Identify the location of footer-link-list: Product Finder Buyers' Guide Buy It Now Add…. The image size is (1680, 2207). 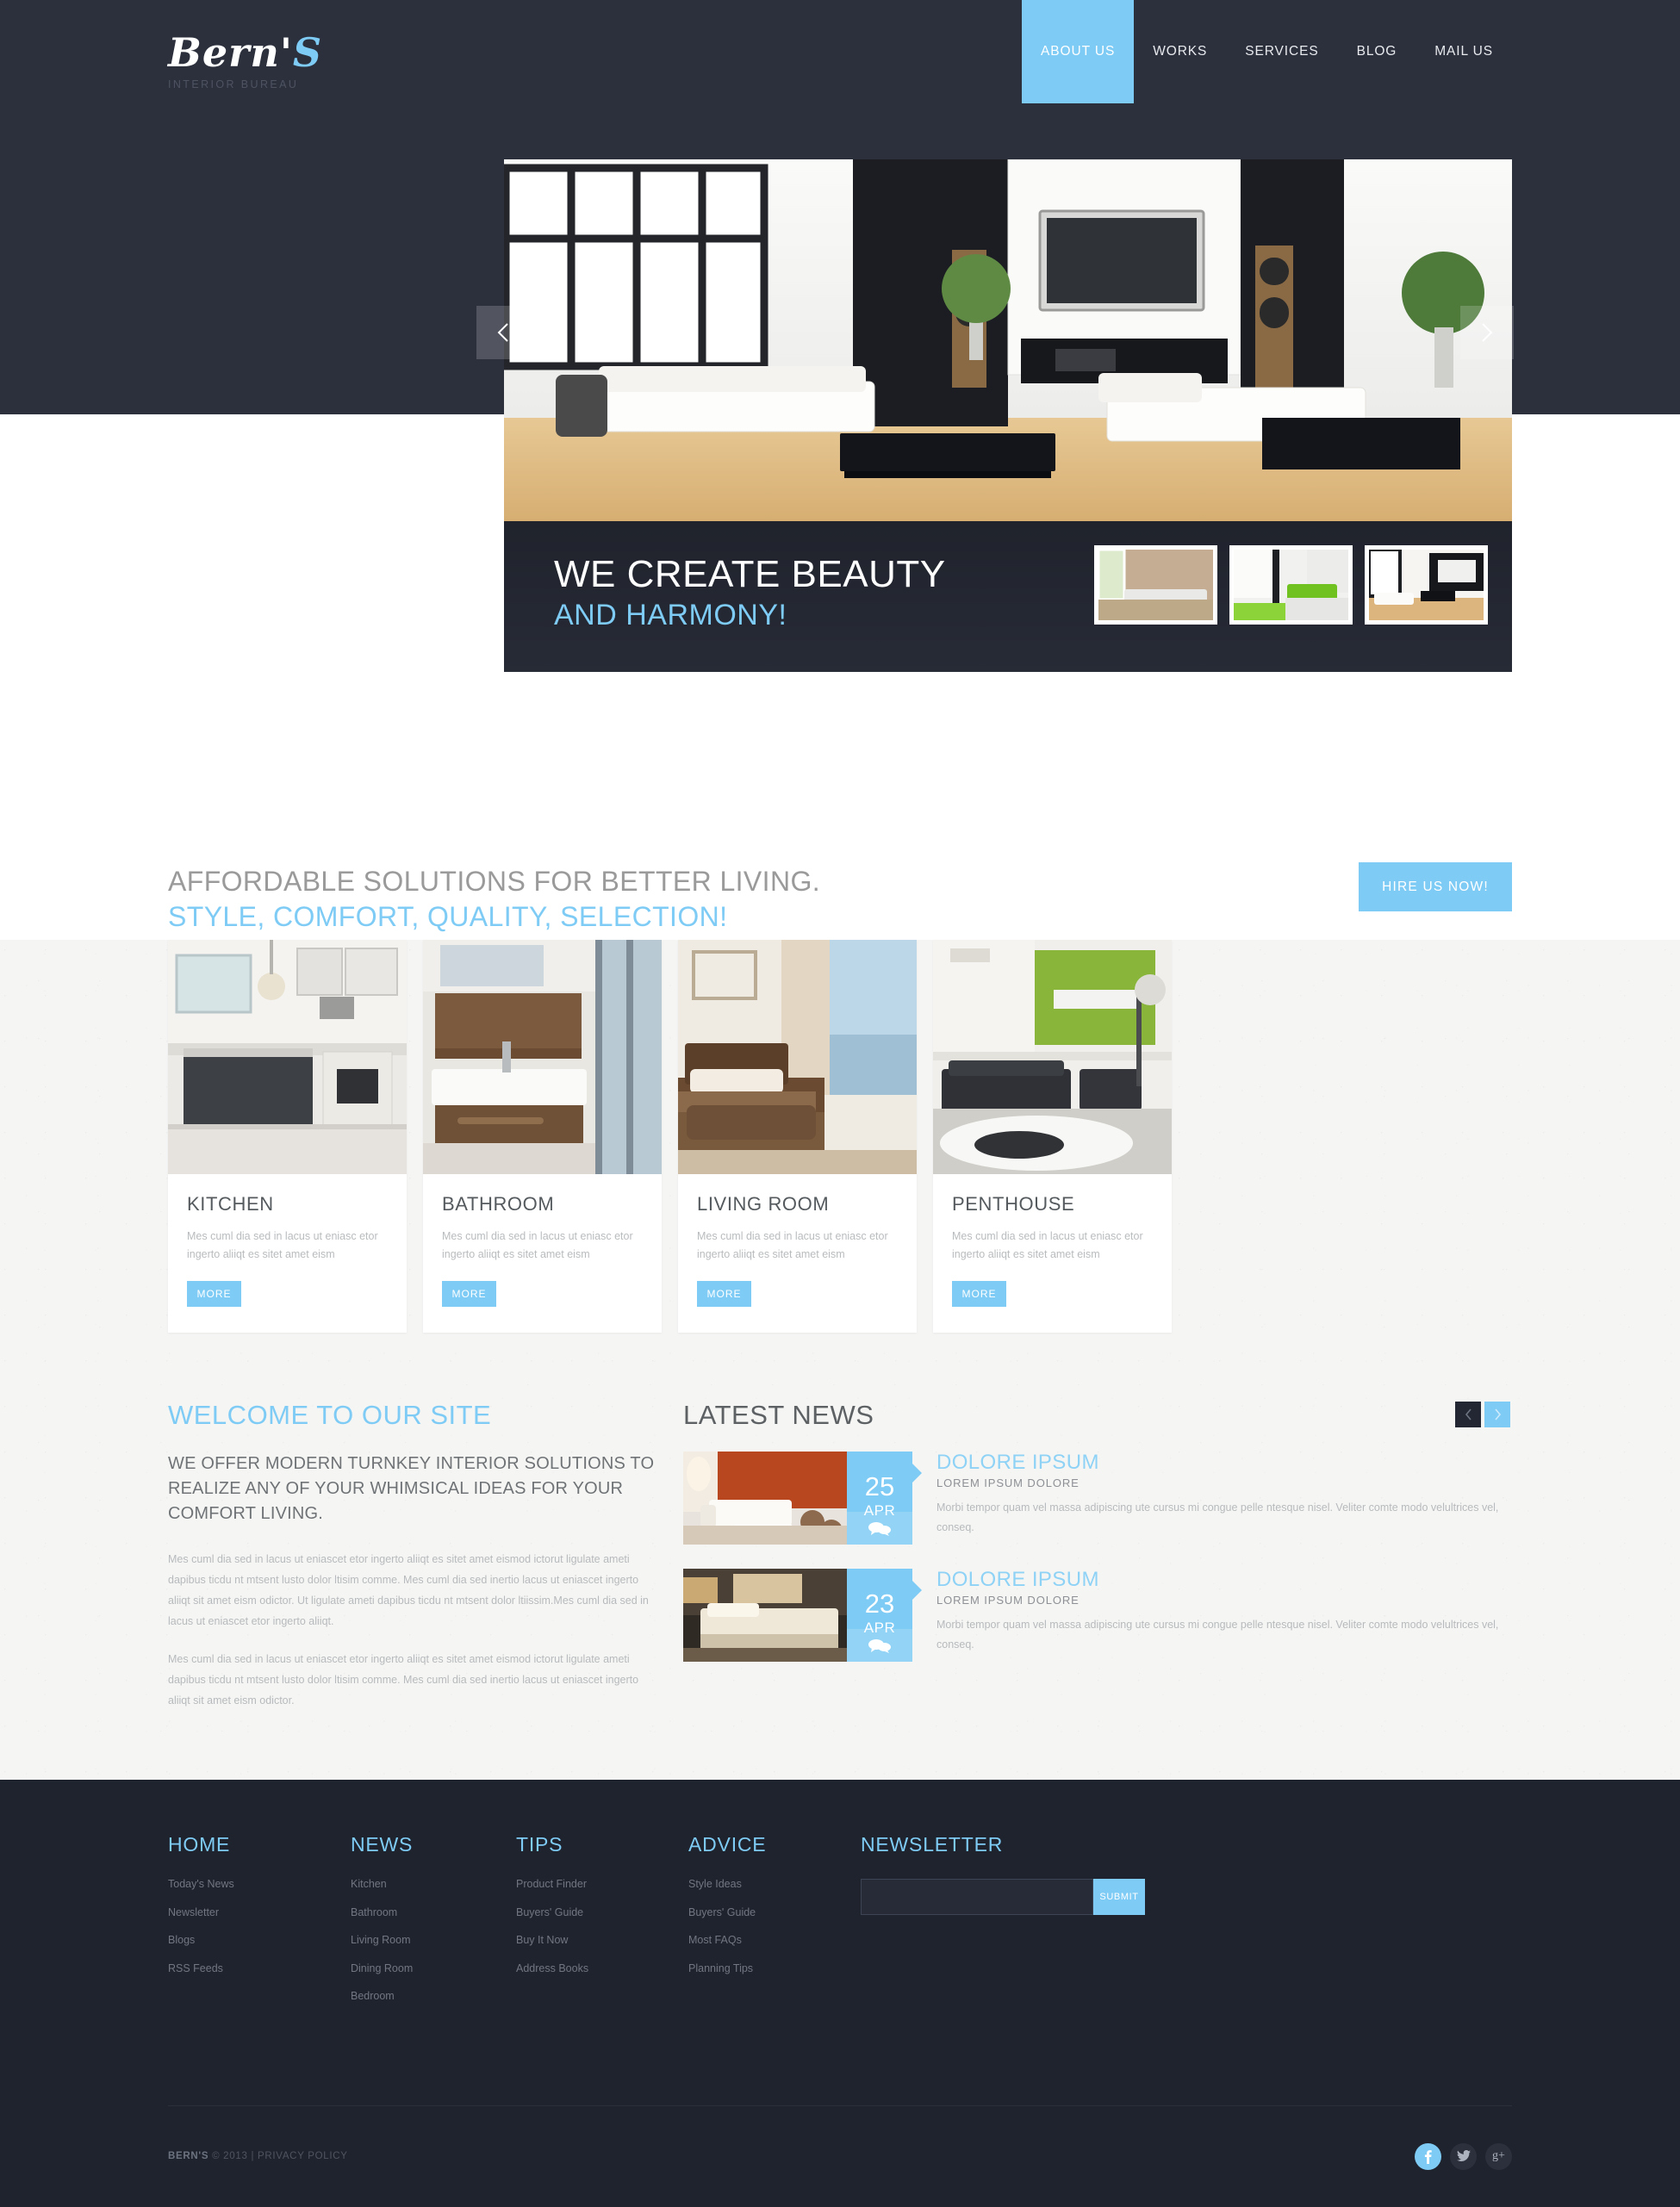
(602, 1926).